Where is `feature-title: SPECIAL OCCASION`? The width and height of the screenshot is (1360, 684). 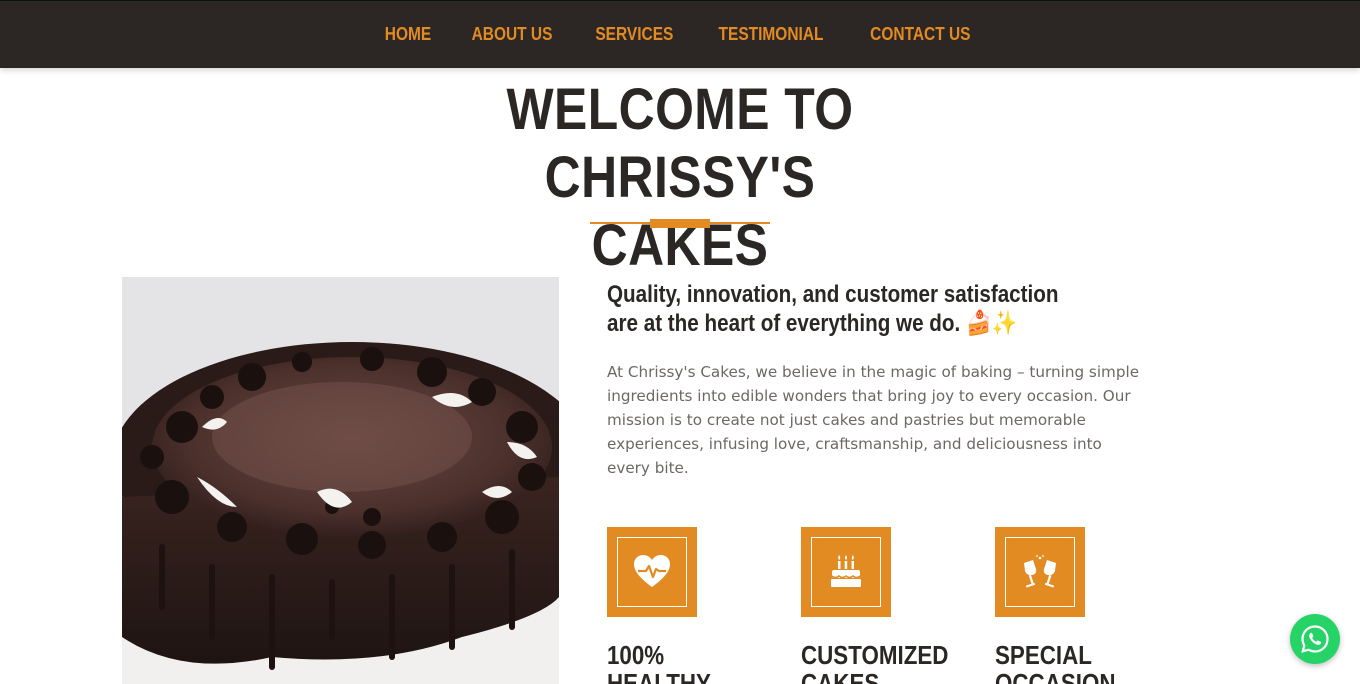 feature-title: SPECIAL OCCASION is located at coordinates (1055, 662).